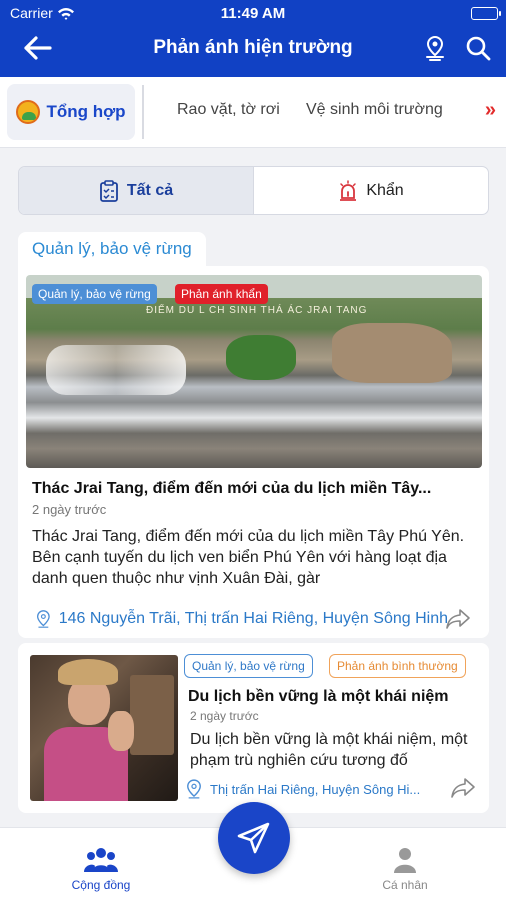 This screenshot has height=900, width=506. I want to click on battery-icon, so click(486, 13).